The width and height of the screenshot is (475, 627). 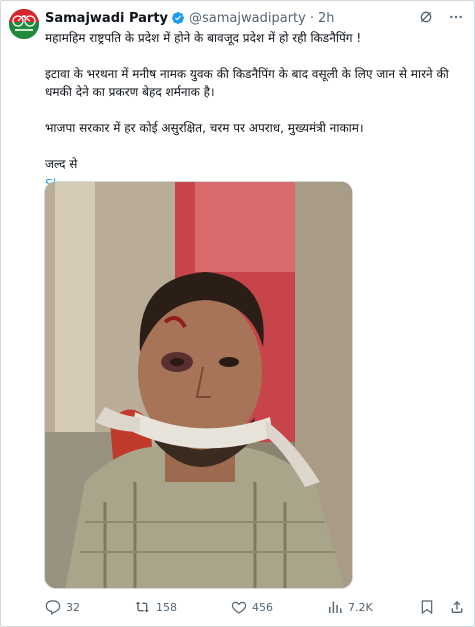 I want to click on post-time: 2h, so click(x=326, y=18).